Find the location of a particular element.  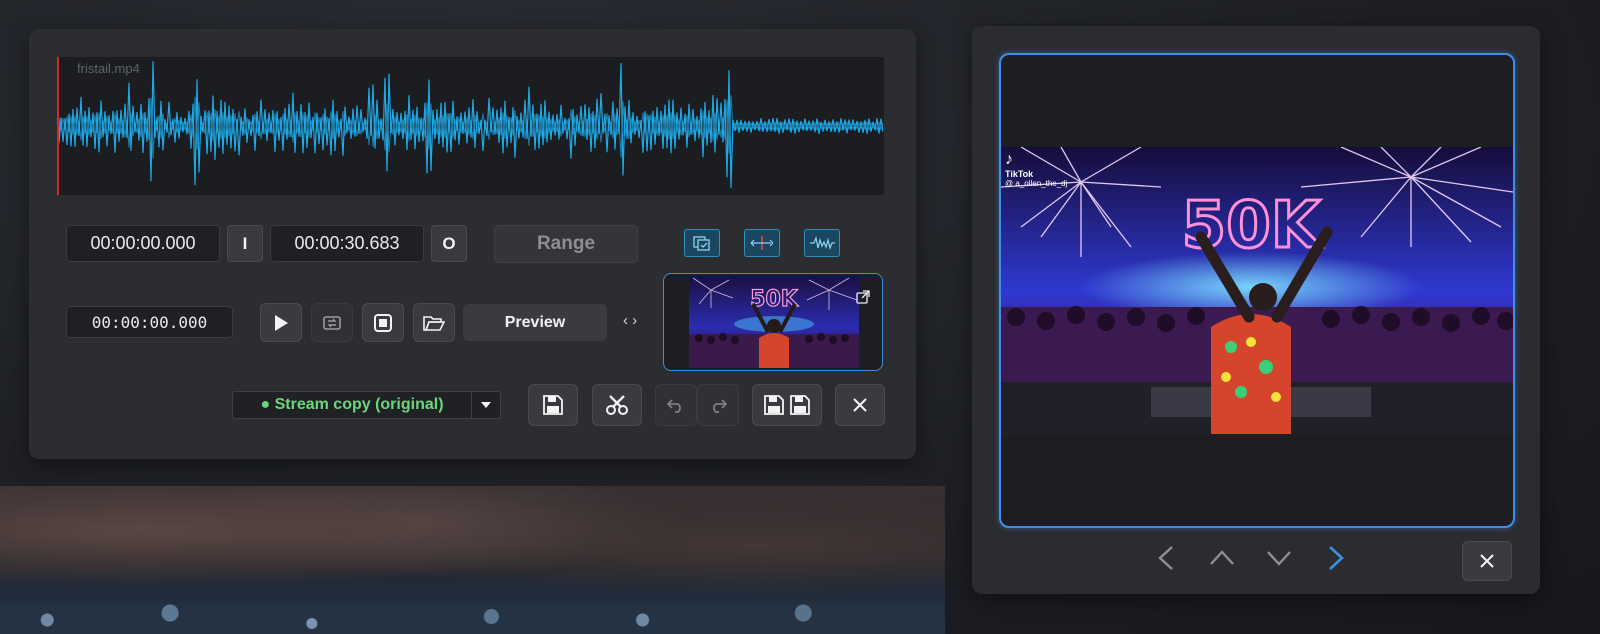

stop-icon is located at coordinates (383, 322).